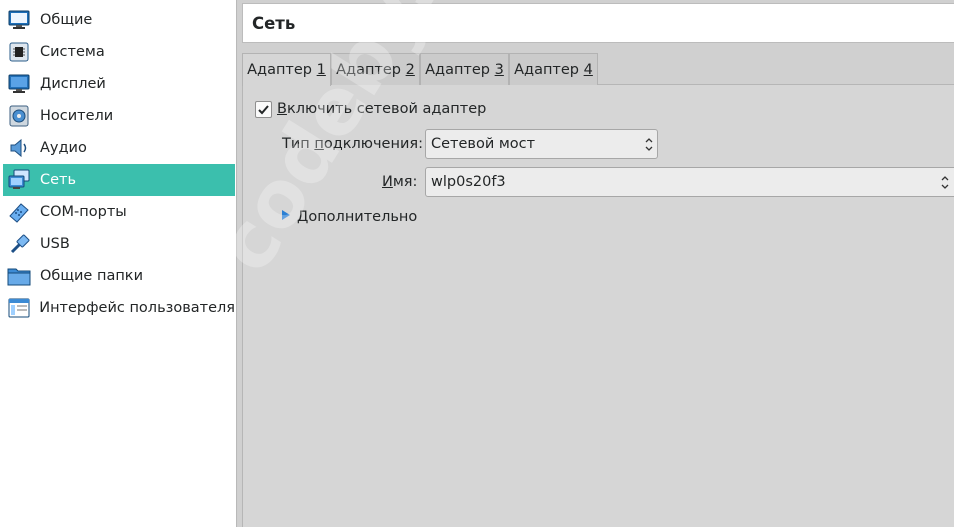 The height and width of the screenshot is (527, 954). Describe the element at coordinates (321, 70) in the screenshot. I see `tab-label-mnemonic: 1` at that location.